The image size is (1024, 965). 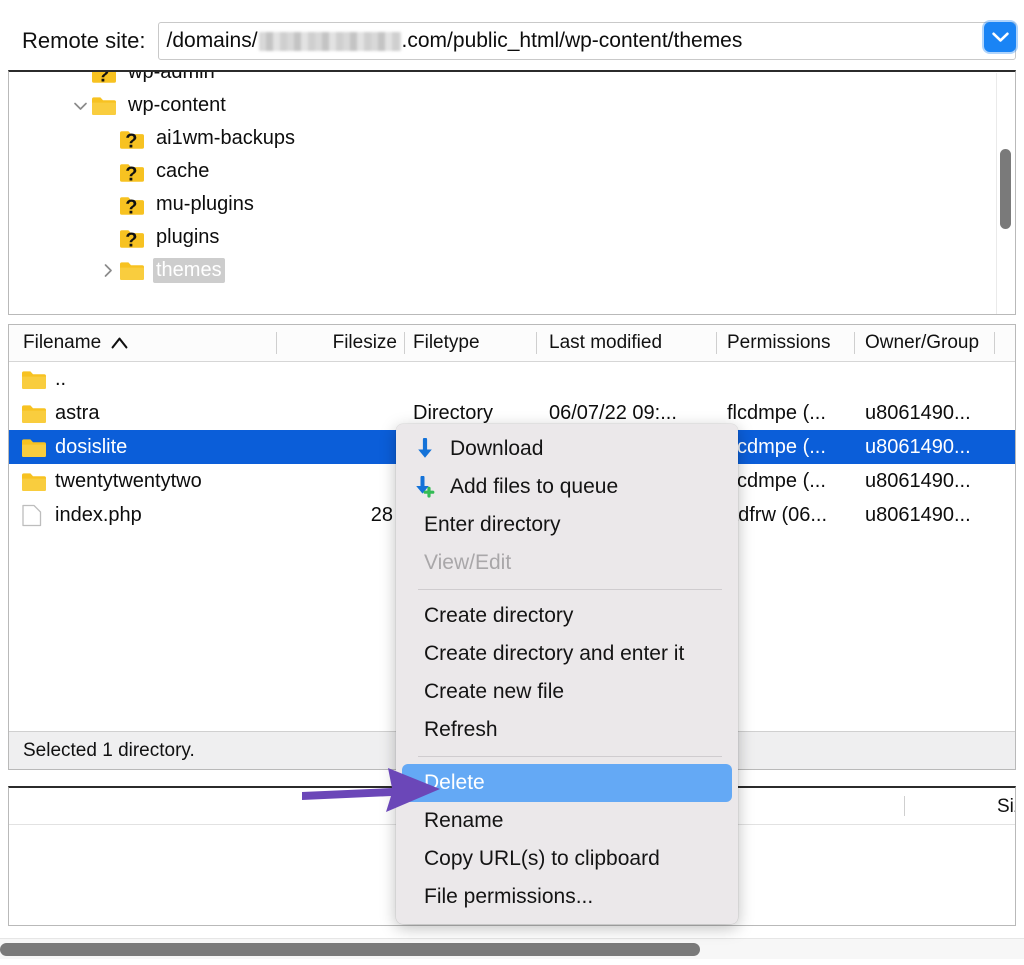 I want to click on menu-item-copy-url-s-to-clipboard: Copy URL(s) to clipboard, so click(x=567, y=859).